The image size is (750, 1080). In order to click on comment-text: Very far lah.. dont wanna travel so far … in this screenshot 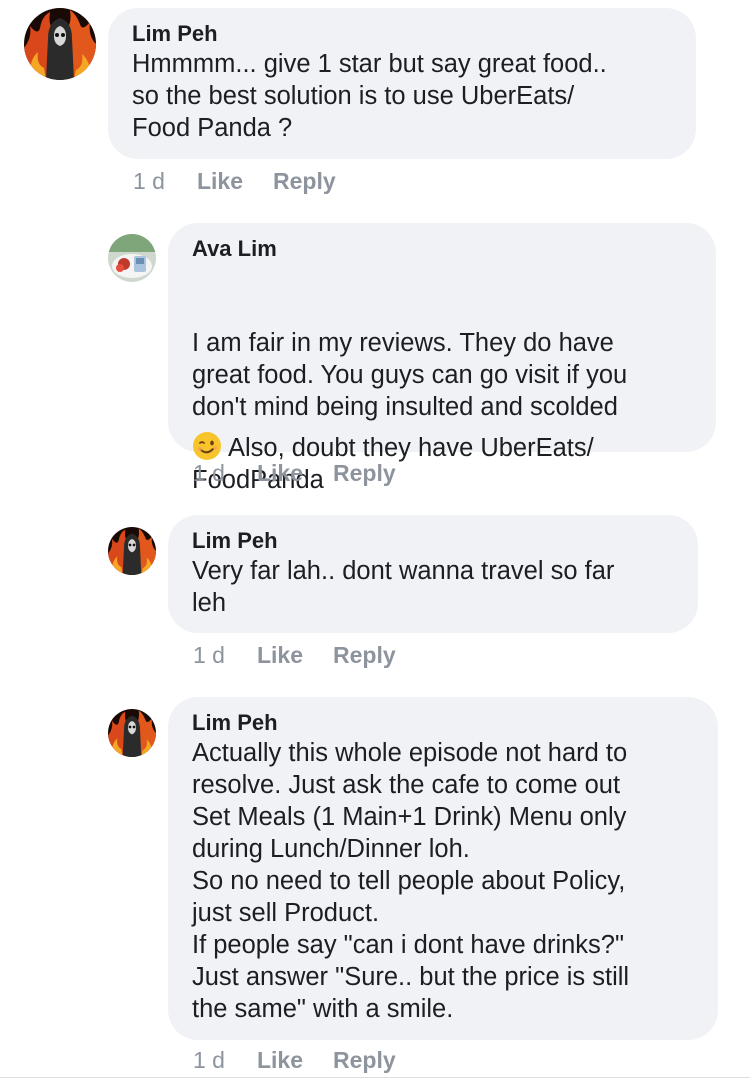, I will do `click(403, 587)`.